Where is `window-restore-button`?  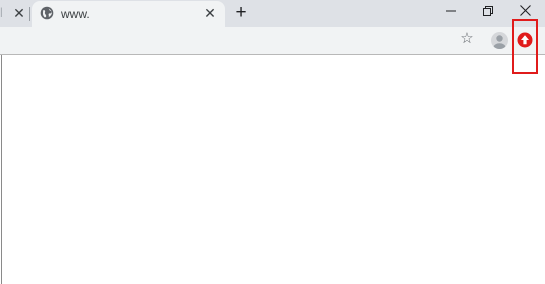 window-restore-button is located at coordinates (488, 11).